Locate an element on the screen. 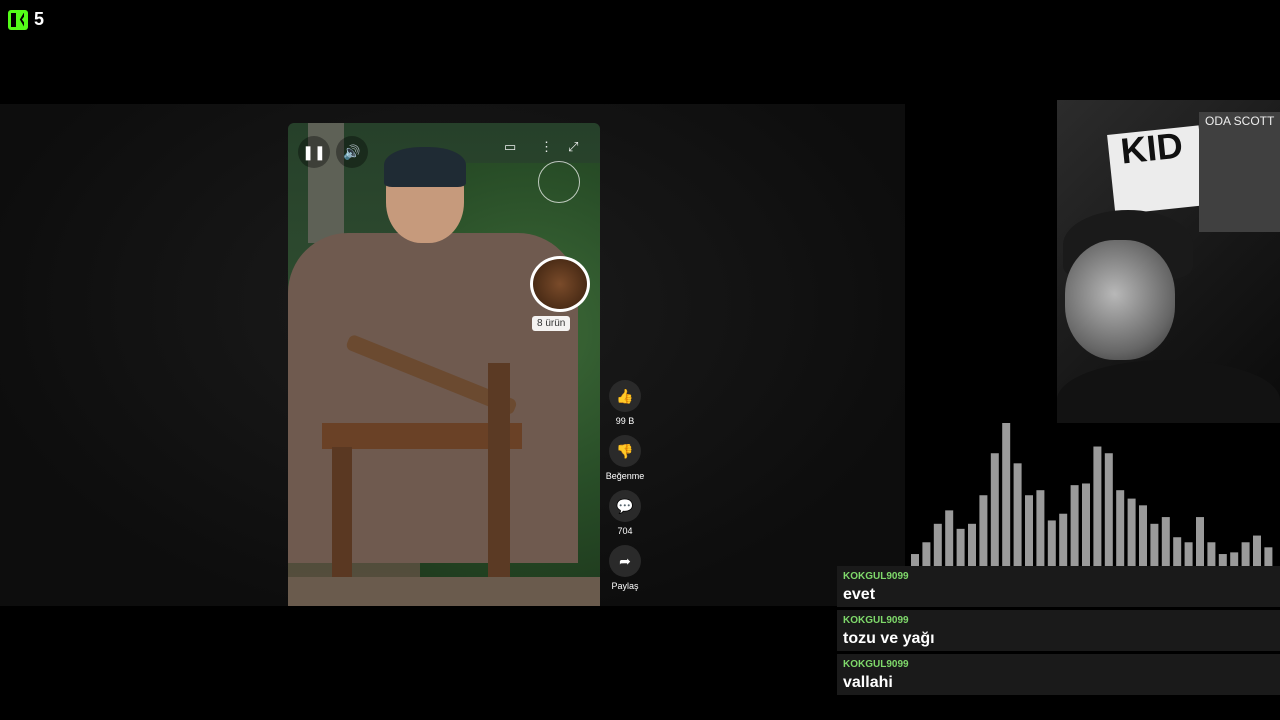 Image resolution: width=1280 pixels, height=720 pixels. thumb-up-icon: 👍 is located at coordinates (625, 396).